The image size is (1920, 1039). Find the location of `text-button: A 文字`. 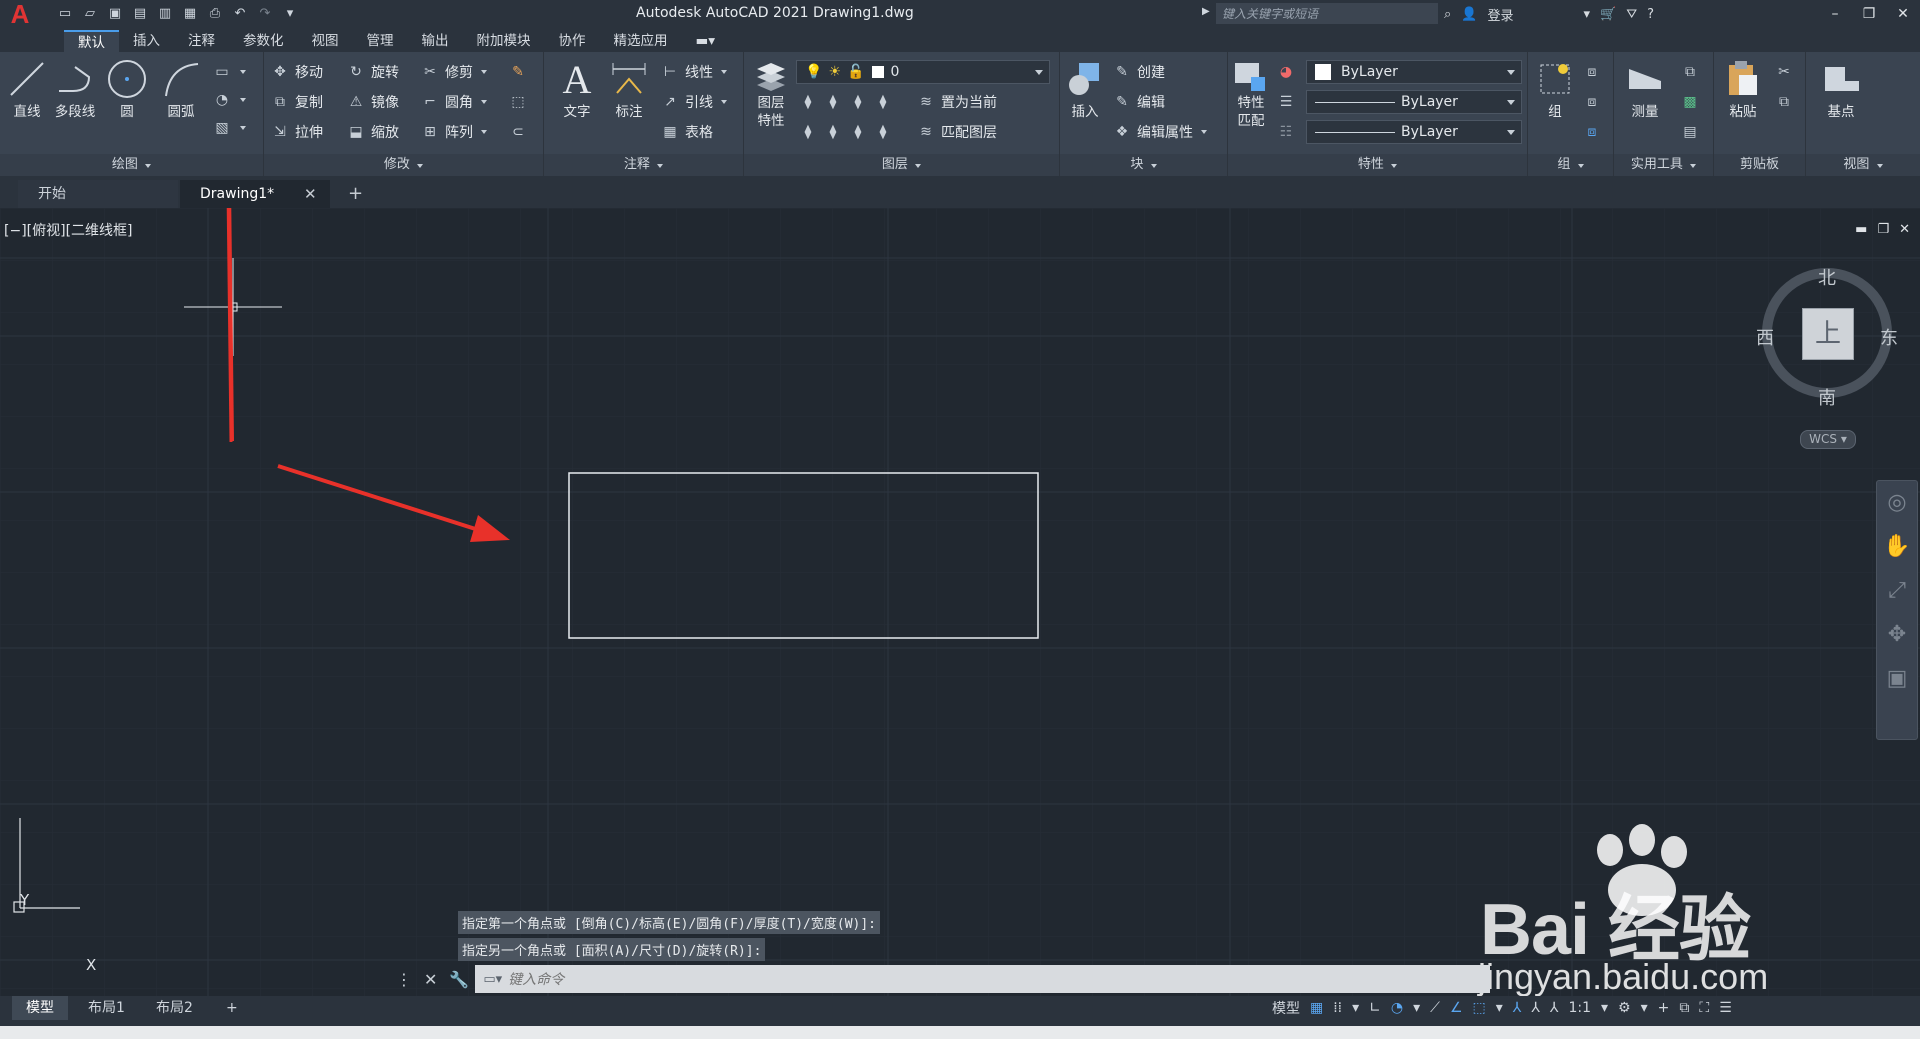

text-button: A 文字 is located at coordinates (577, 89).